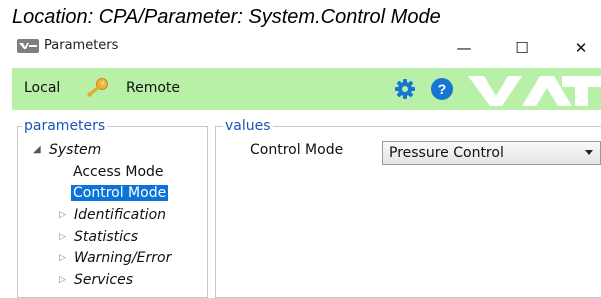  Describe the element at coordinates (120, 215) in the screenshot. I see `tree-item-identification: Identification` at that location.